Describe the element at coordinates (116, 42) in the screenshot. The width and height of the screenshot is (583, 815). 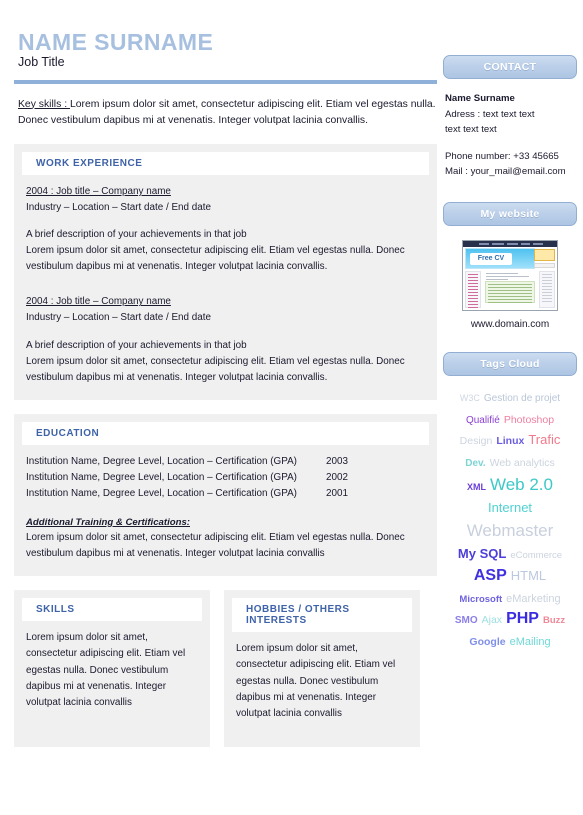
I see `page-title: NAME SURNAME` at that location.